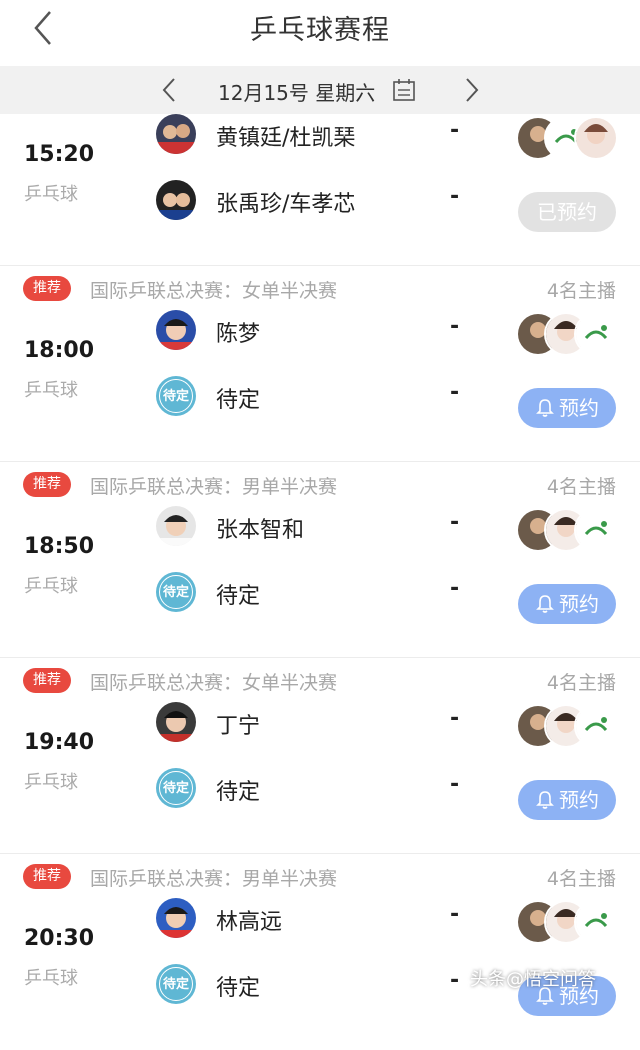 The width and height of the screenshot is (640, 1050). Describe the element at coordinates (59, 154) in the screenshot. I see `match-time: 15:20` at that location.